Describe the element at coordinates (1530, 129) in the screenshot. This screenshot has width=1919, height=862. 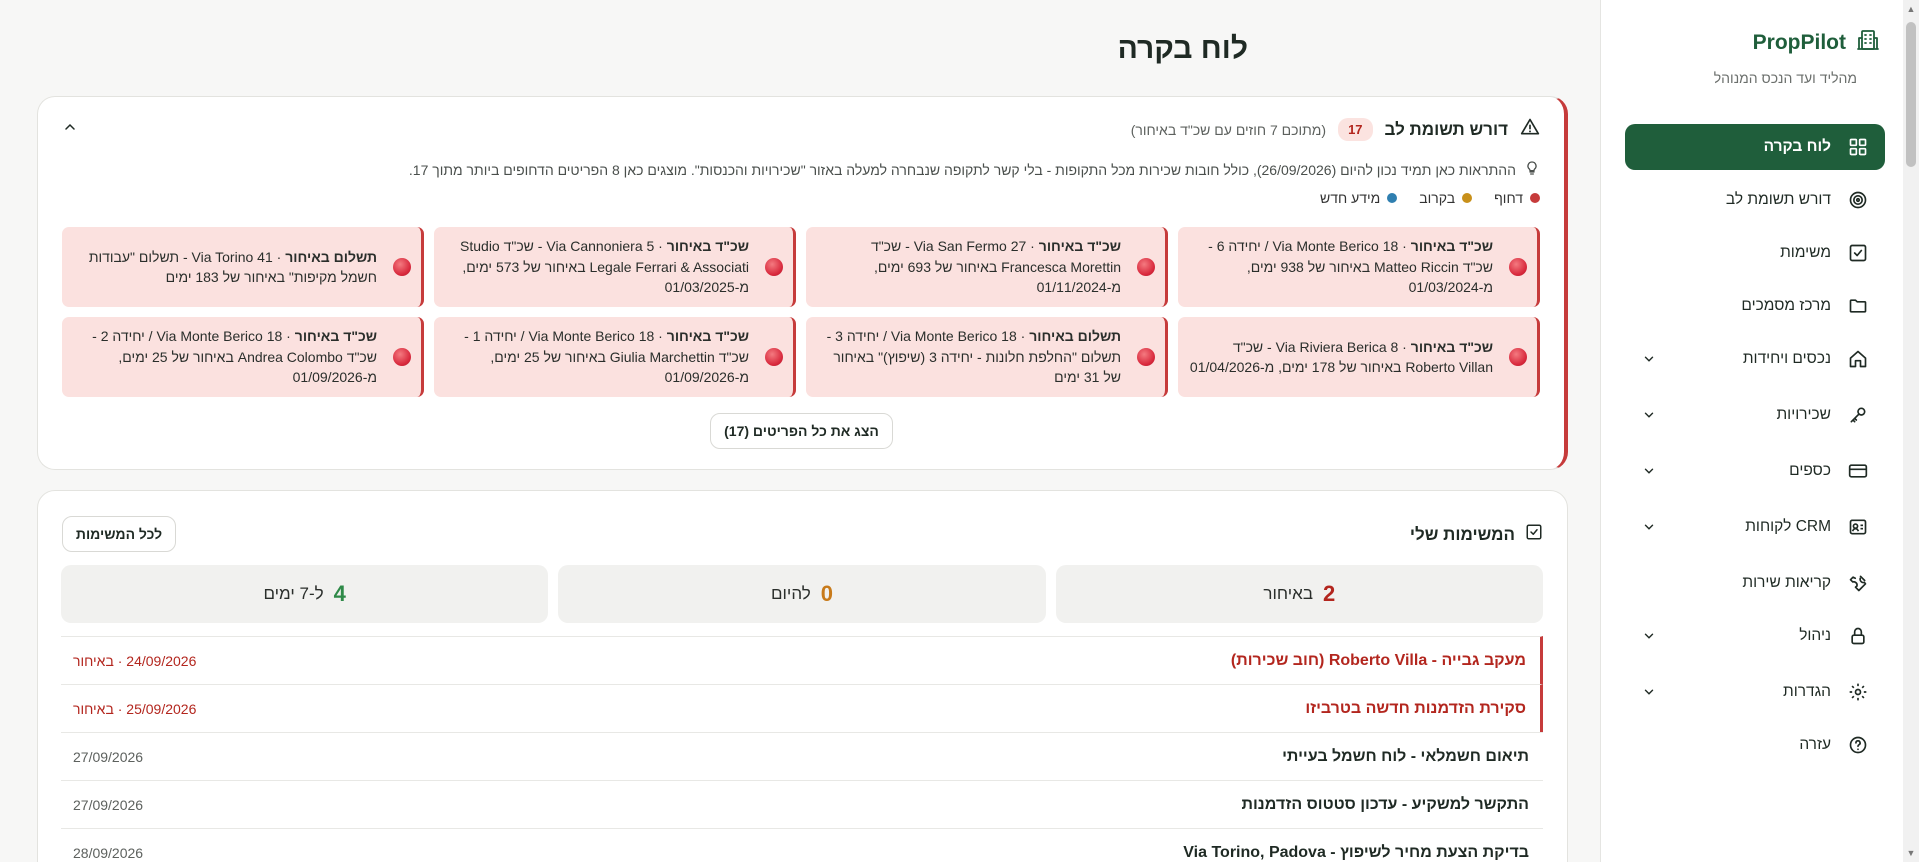
I see `warning-icon` at that location.